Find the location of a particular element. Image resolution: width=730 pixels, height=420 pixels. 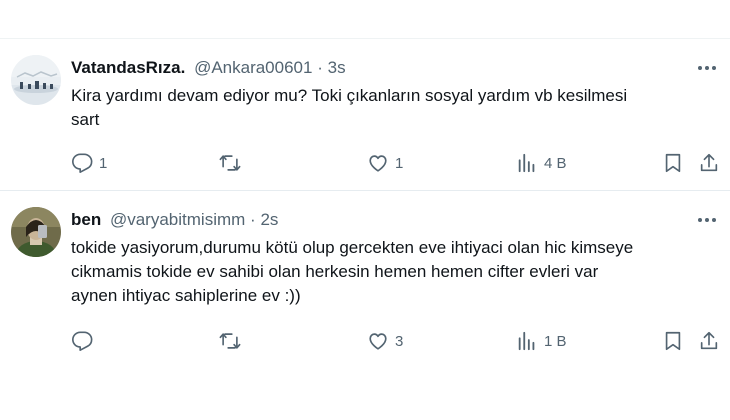

views-count: 4 B is located at coordinates (555, 163).